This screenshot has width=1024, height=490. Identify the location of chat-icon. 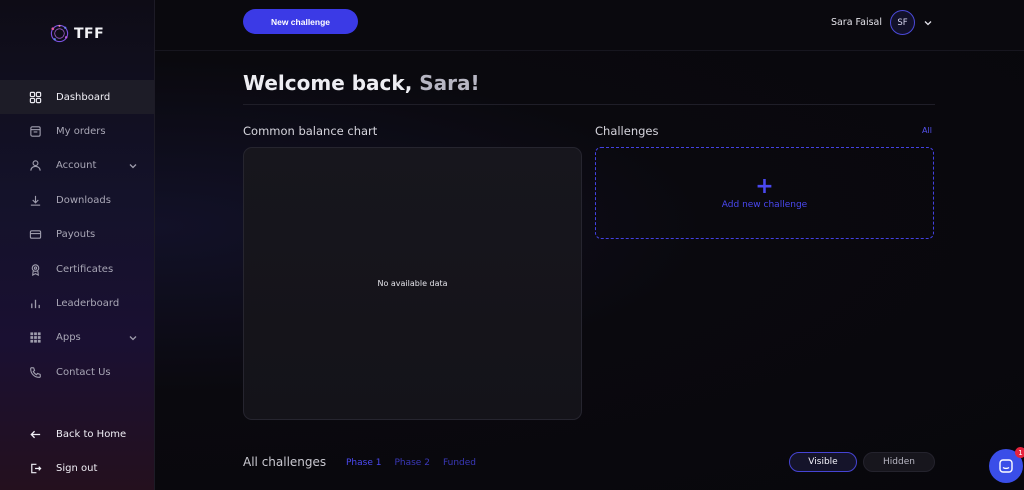
(1006, 466).